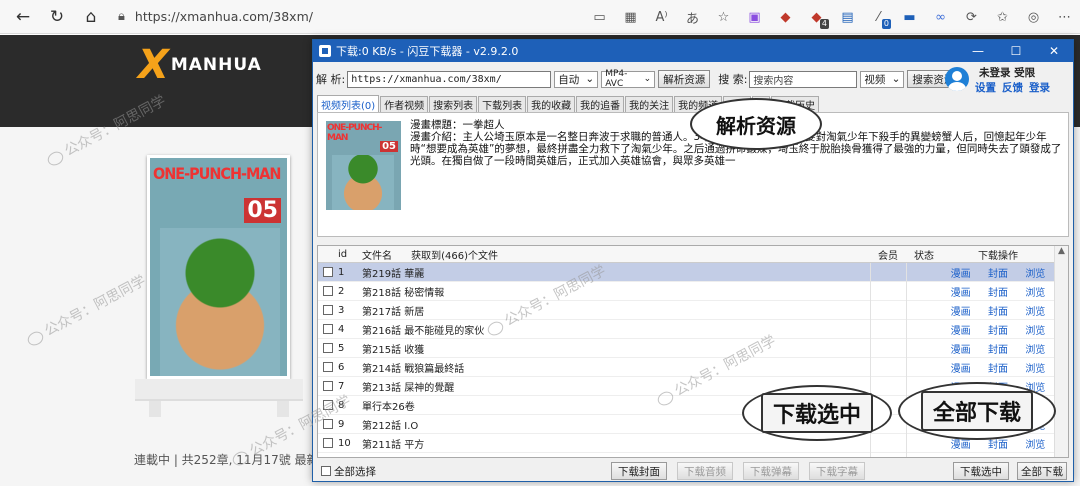 The height and width of the screenshot is (486, 1080). What do you see at coordinates (630, 17) in the screenshot?
I see `qr-icon: ▦` at bounding box center [630, 17].